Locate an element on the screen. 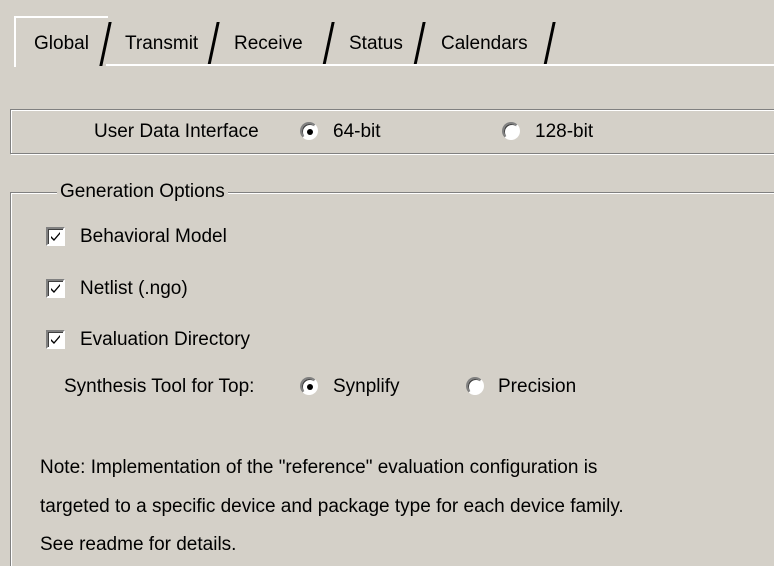 This screenshot has width=774, height=566. radio-64-bit-label: 64-bit is located at coordinates (357, 132).